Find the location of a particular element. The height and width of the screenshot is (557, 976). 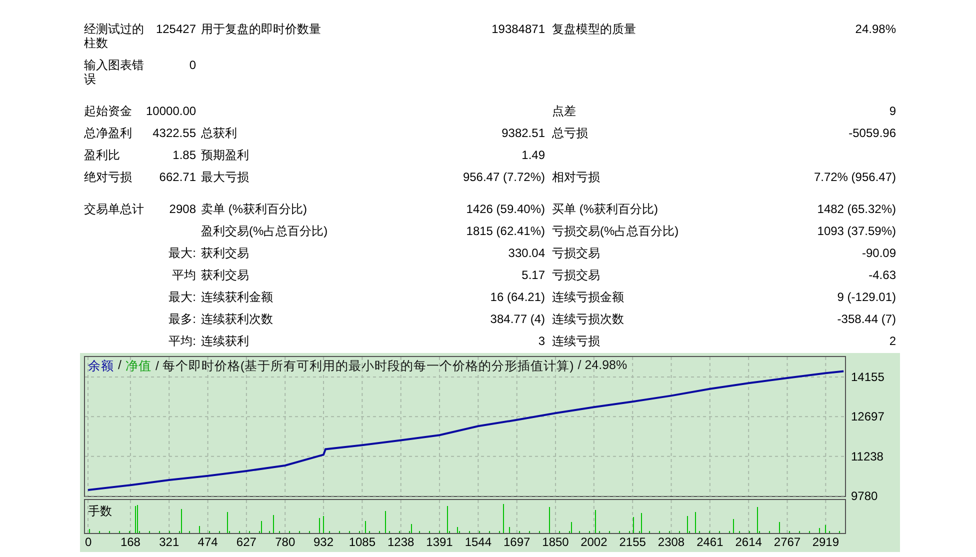

stat-value: 平均: is located at coordinates (182, 341).